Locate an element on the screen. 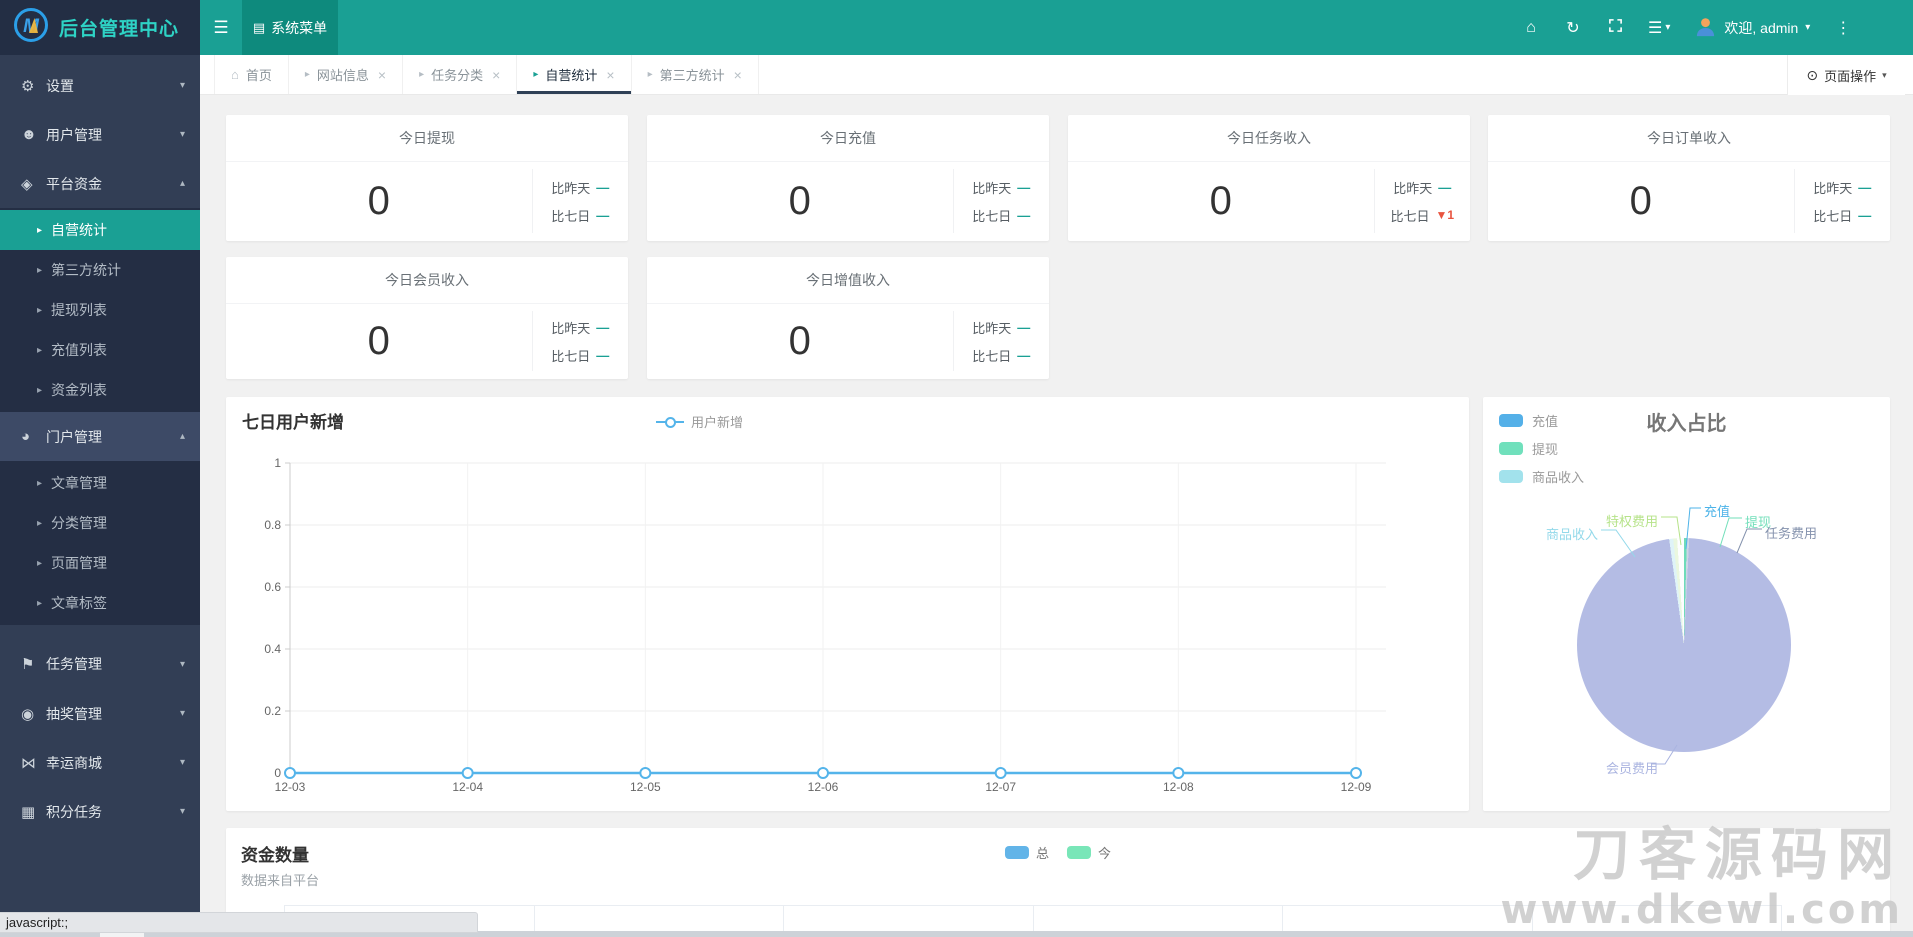 The image size is (1913, 937). sidebar-item-category-mgmt: ▸ 分类管理 is located at coordinates (100, 523).